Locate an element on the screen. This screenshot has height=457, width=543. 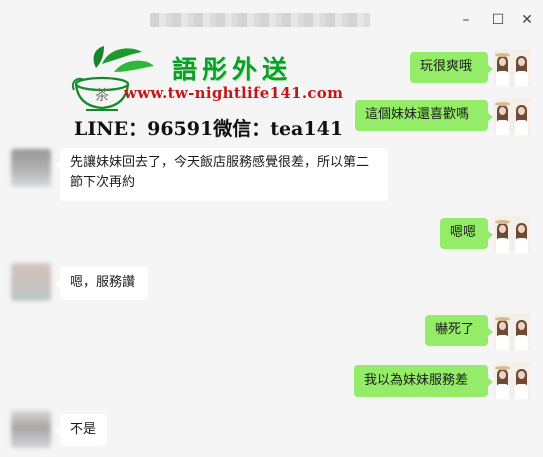
title-bar: – ☐ ✕ is located at coordinates (271, 20).